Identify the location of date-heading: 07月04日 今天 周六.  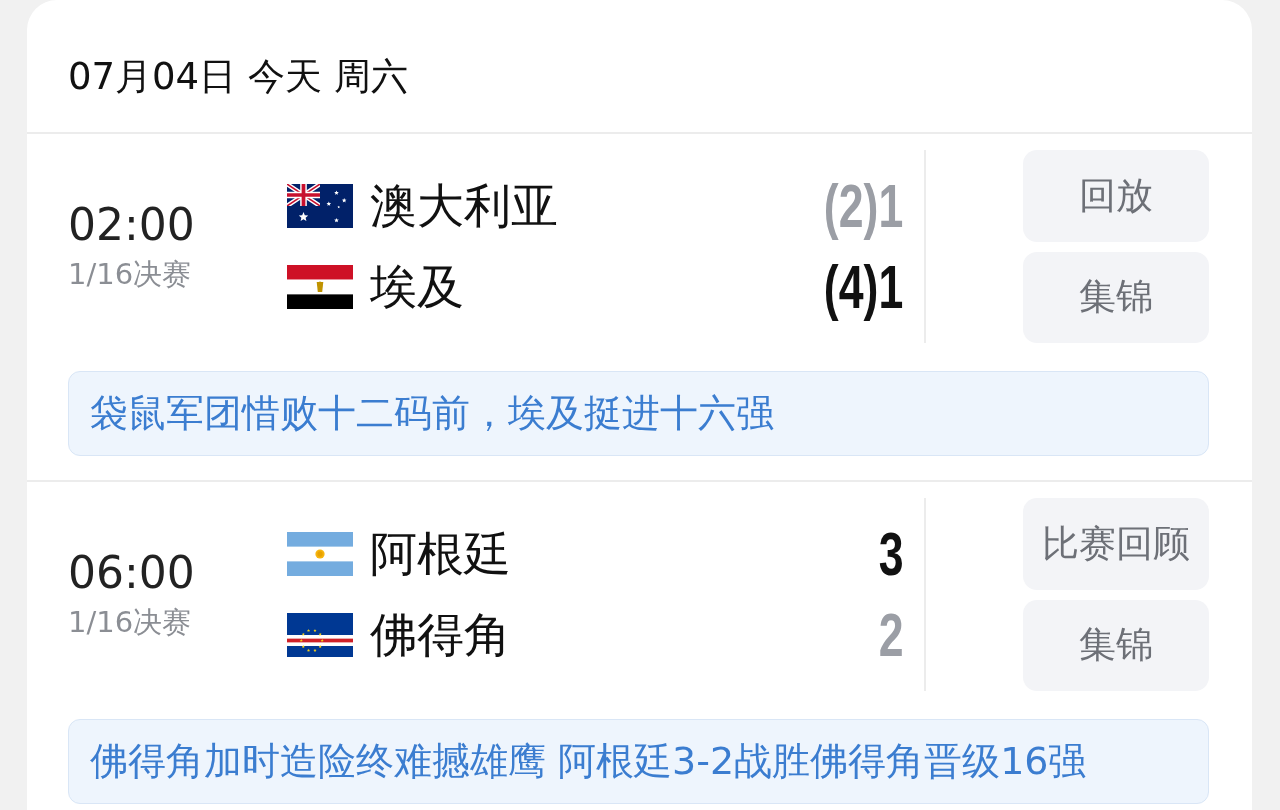
(238, 77).